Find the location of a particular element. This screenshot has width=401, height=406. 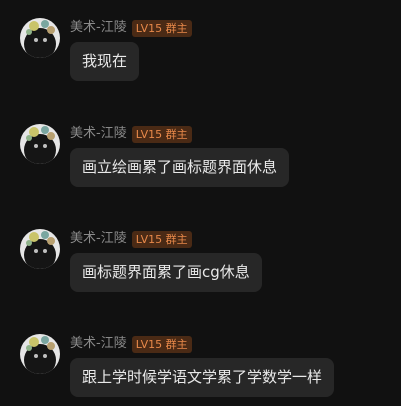

message-bubble: 画立绘画累了画标题界面休息 is located at coordinates (180, 167).